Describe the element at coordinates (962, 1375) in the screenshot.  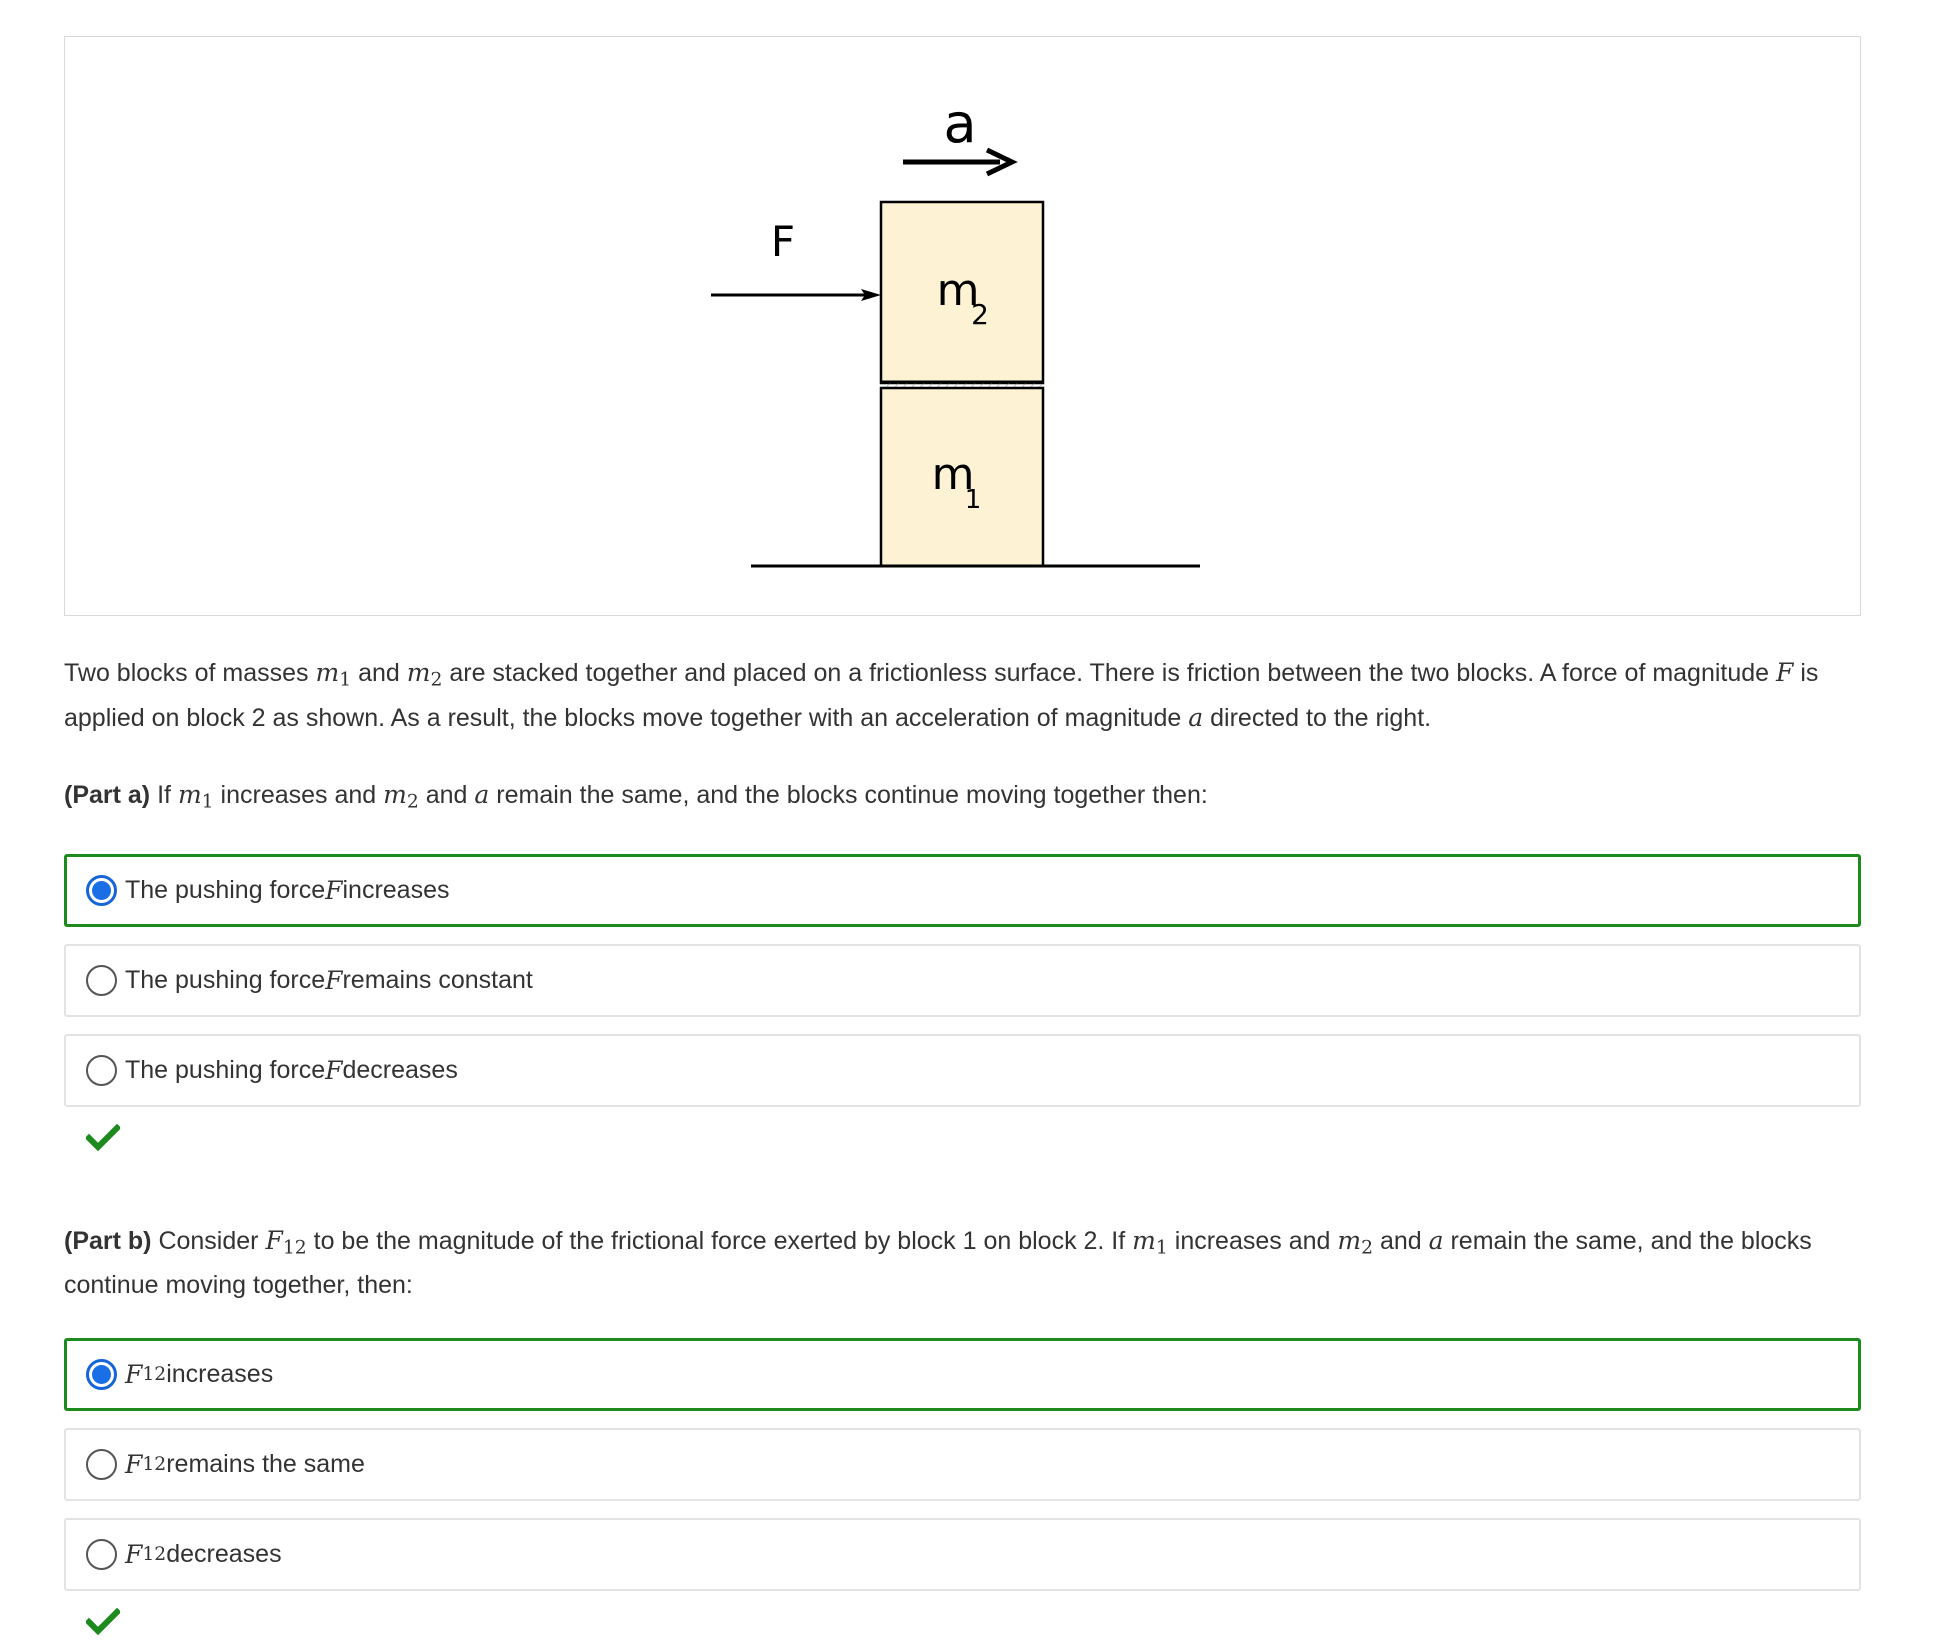
I see `part-b-option-increases: F 12 increases` at that location.